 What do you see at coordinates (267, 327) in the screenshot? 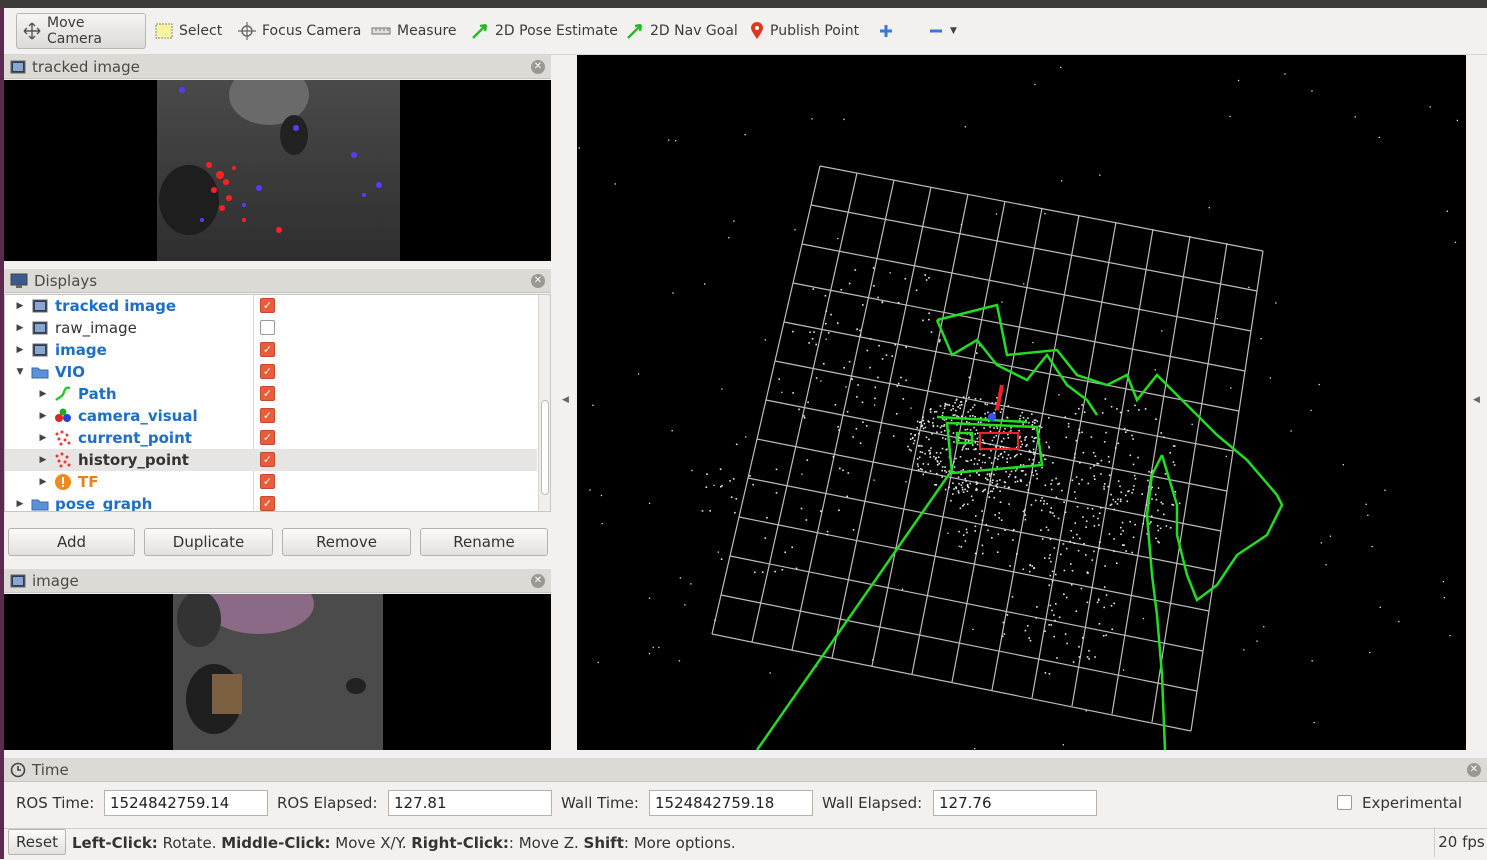
I see `display-checkbox` at bounding box center [267, 327].